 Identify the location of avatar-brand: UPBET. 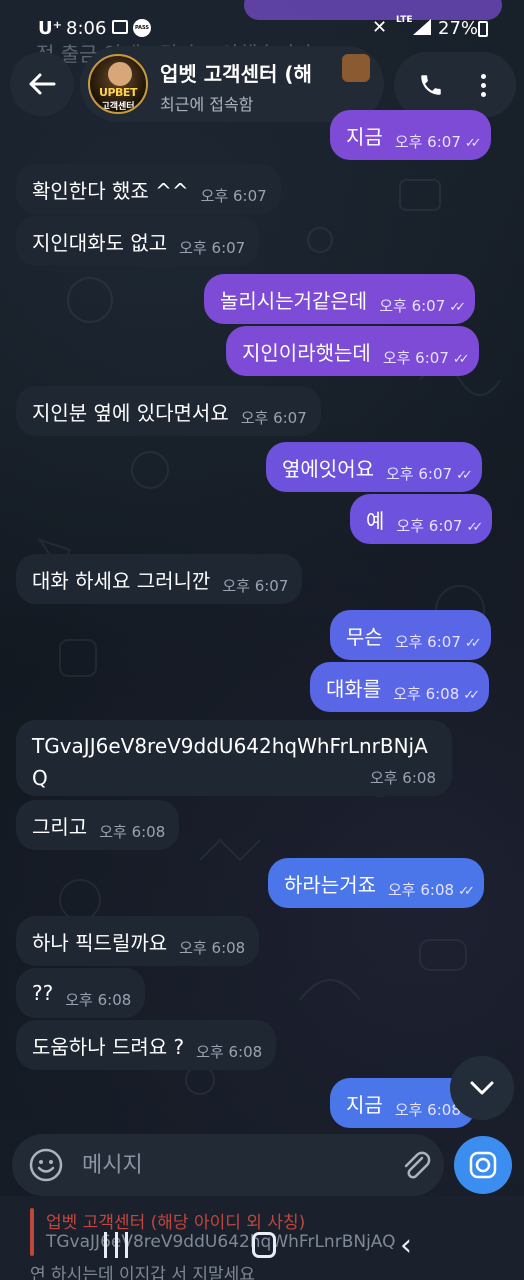
(118, 92).